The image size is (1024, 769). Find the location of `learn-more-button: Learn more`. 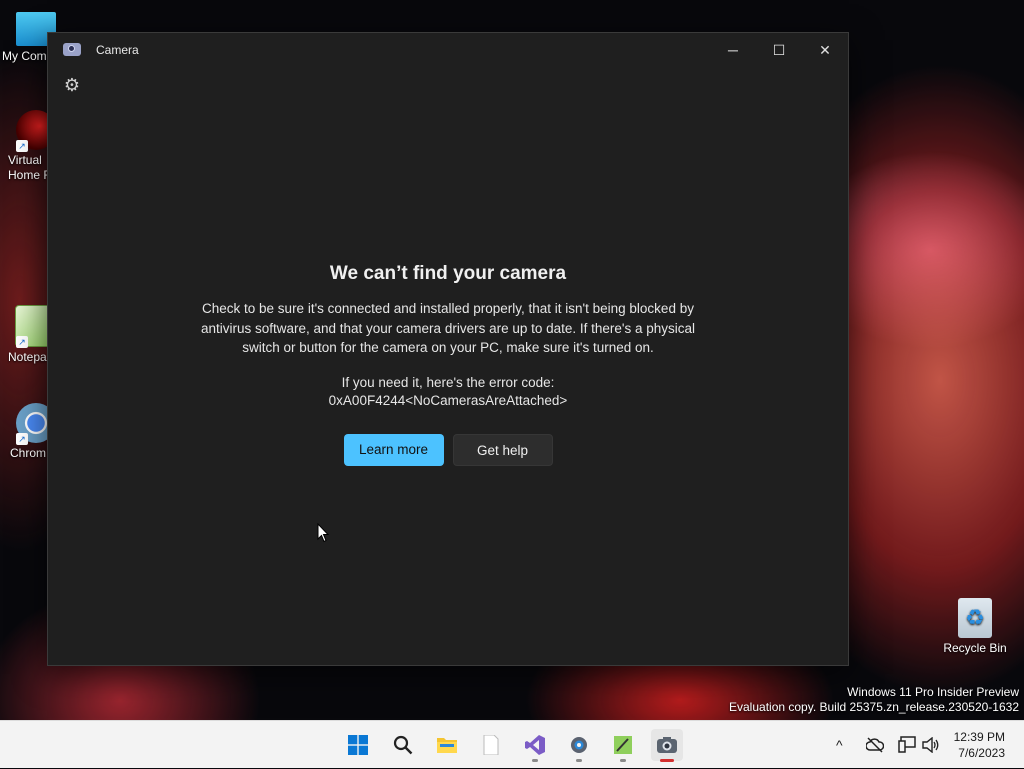

learn-more-button: Learn more is located at coordinates (393, 449).